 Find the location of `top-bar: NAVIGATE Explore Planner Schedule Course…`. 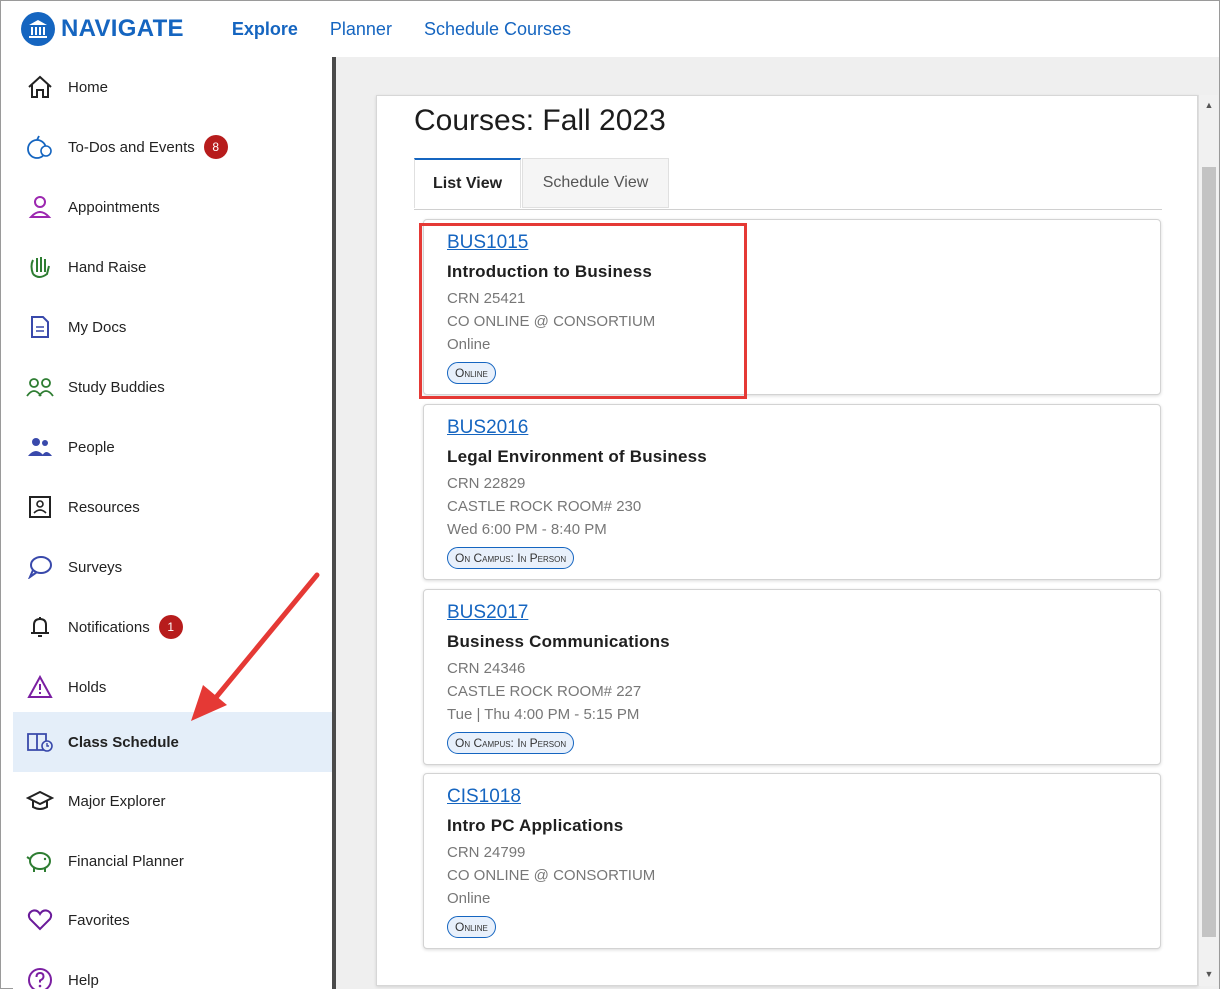

top-bar: NAVIGATE Explore Planner Schedule Course… is located at coordinates (610, 29).